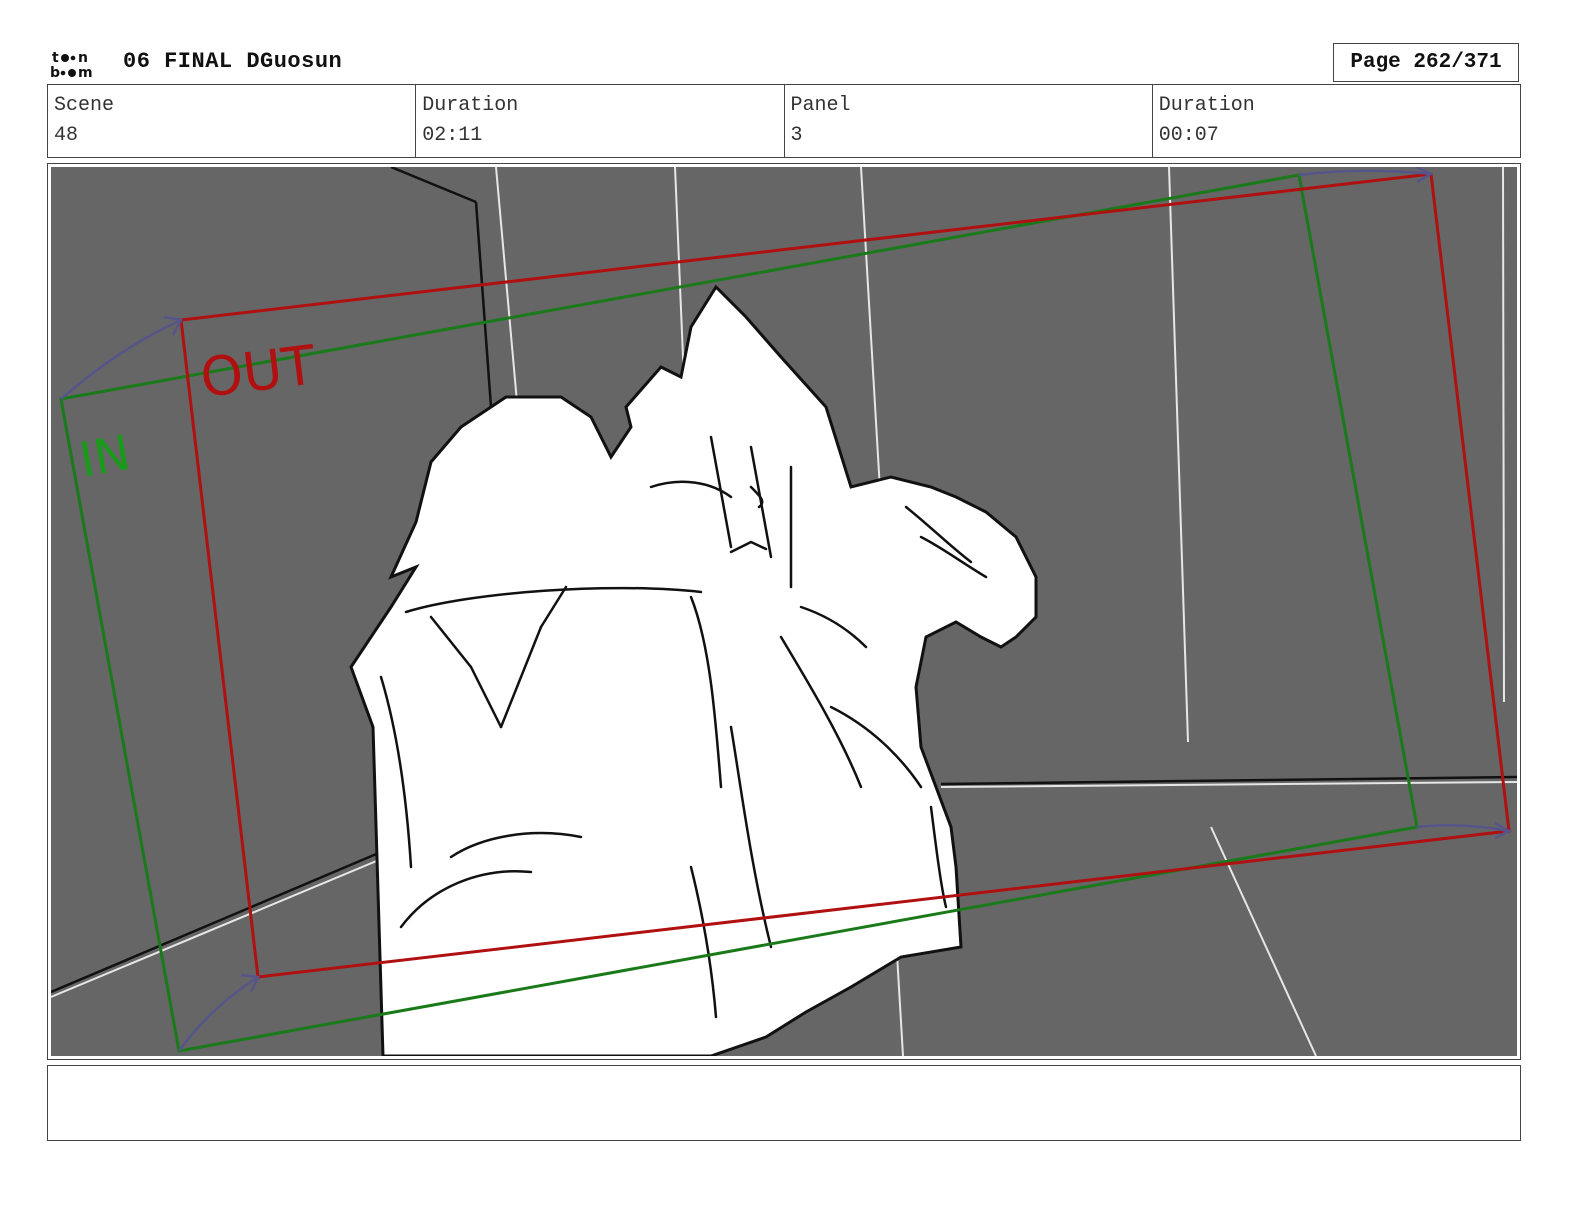 The width and height of the screenshot is (1584, 1224). Describe the element at coordinates (71, 65) in the screenshot. I see `toon-boom-logo: t n b m` at that location.